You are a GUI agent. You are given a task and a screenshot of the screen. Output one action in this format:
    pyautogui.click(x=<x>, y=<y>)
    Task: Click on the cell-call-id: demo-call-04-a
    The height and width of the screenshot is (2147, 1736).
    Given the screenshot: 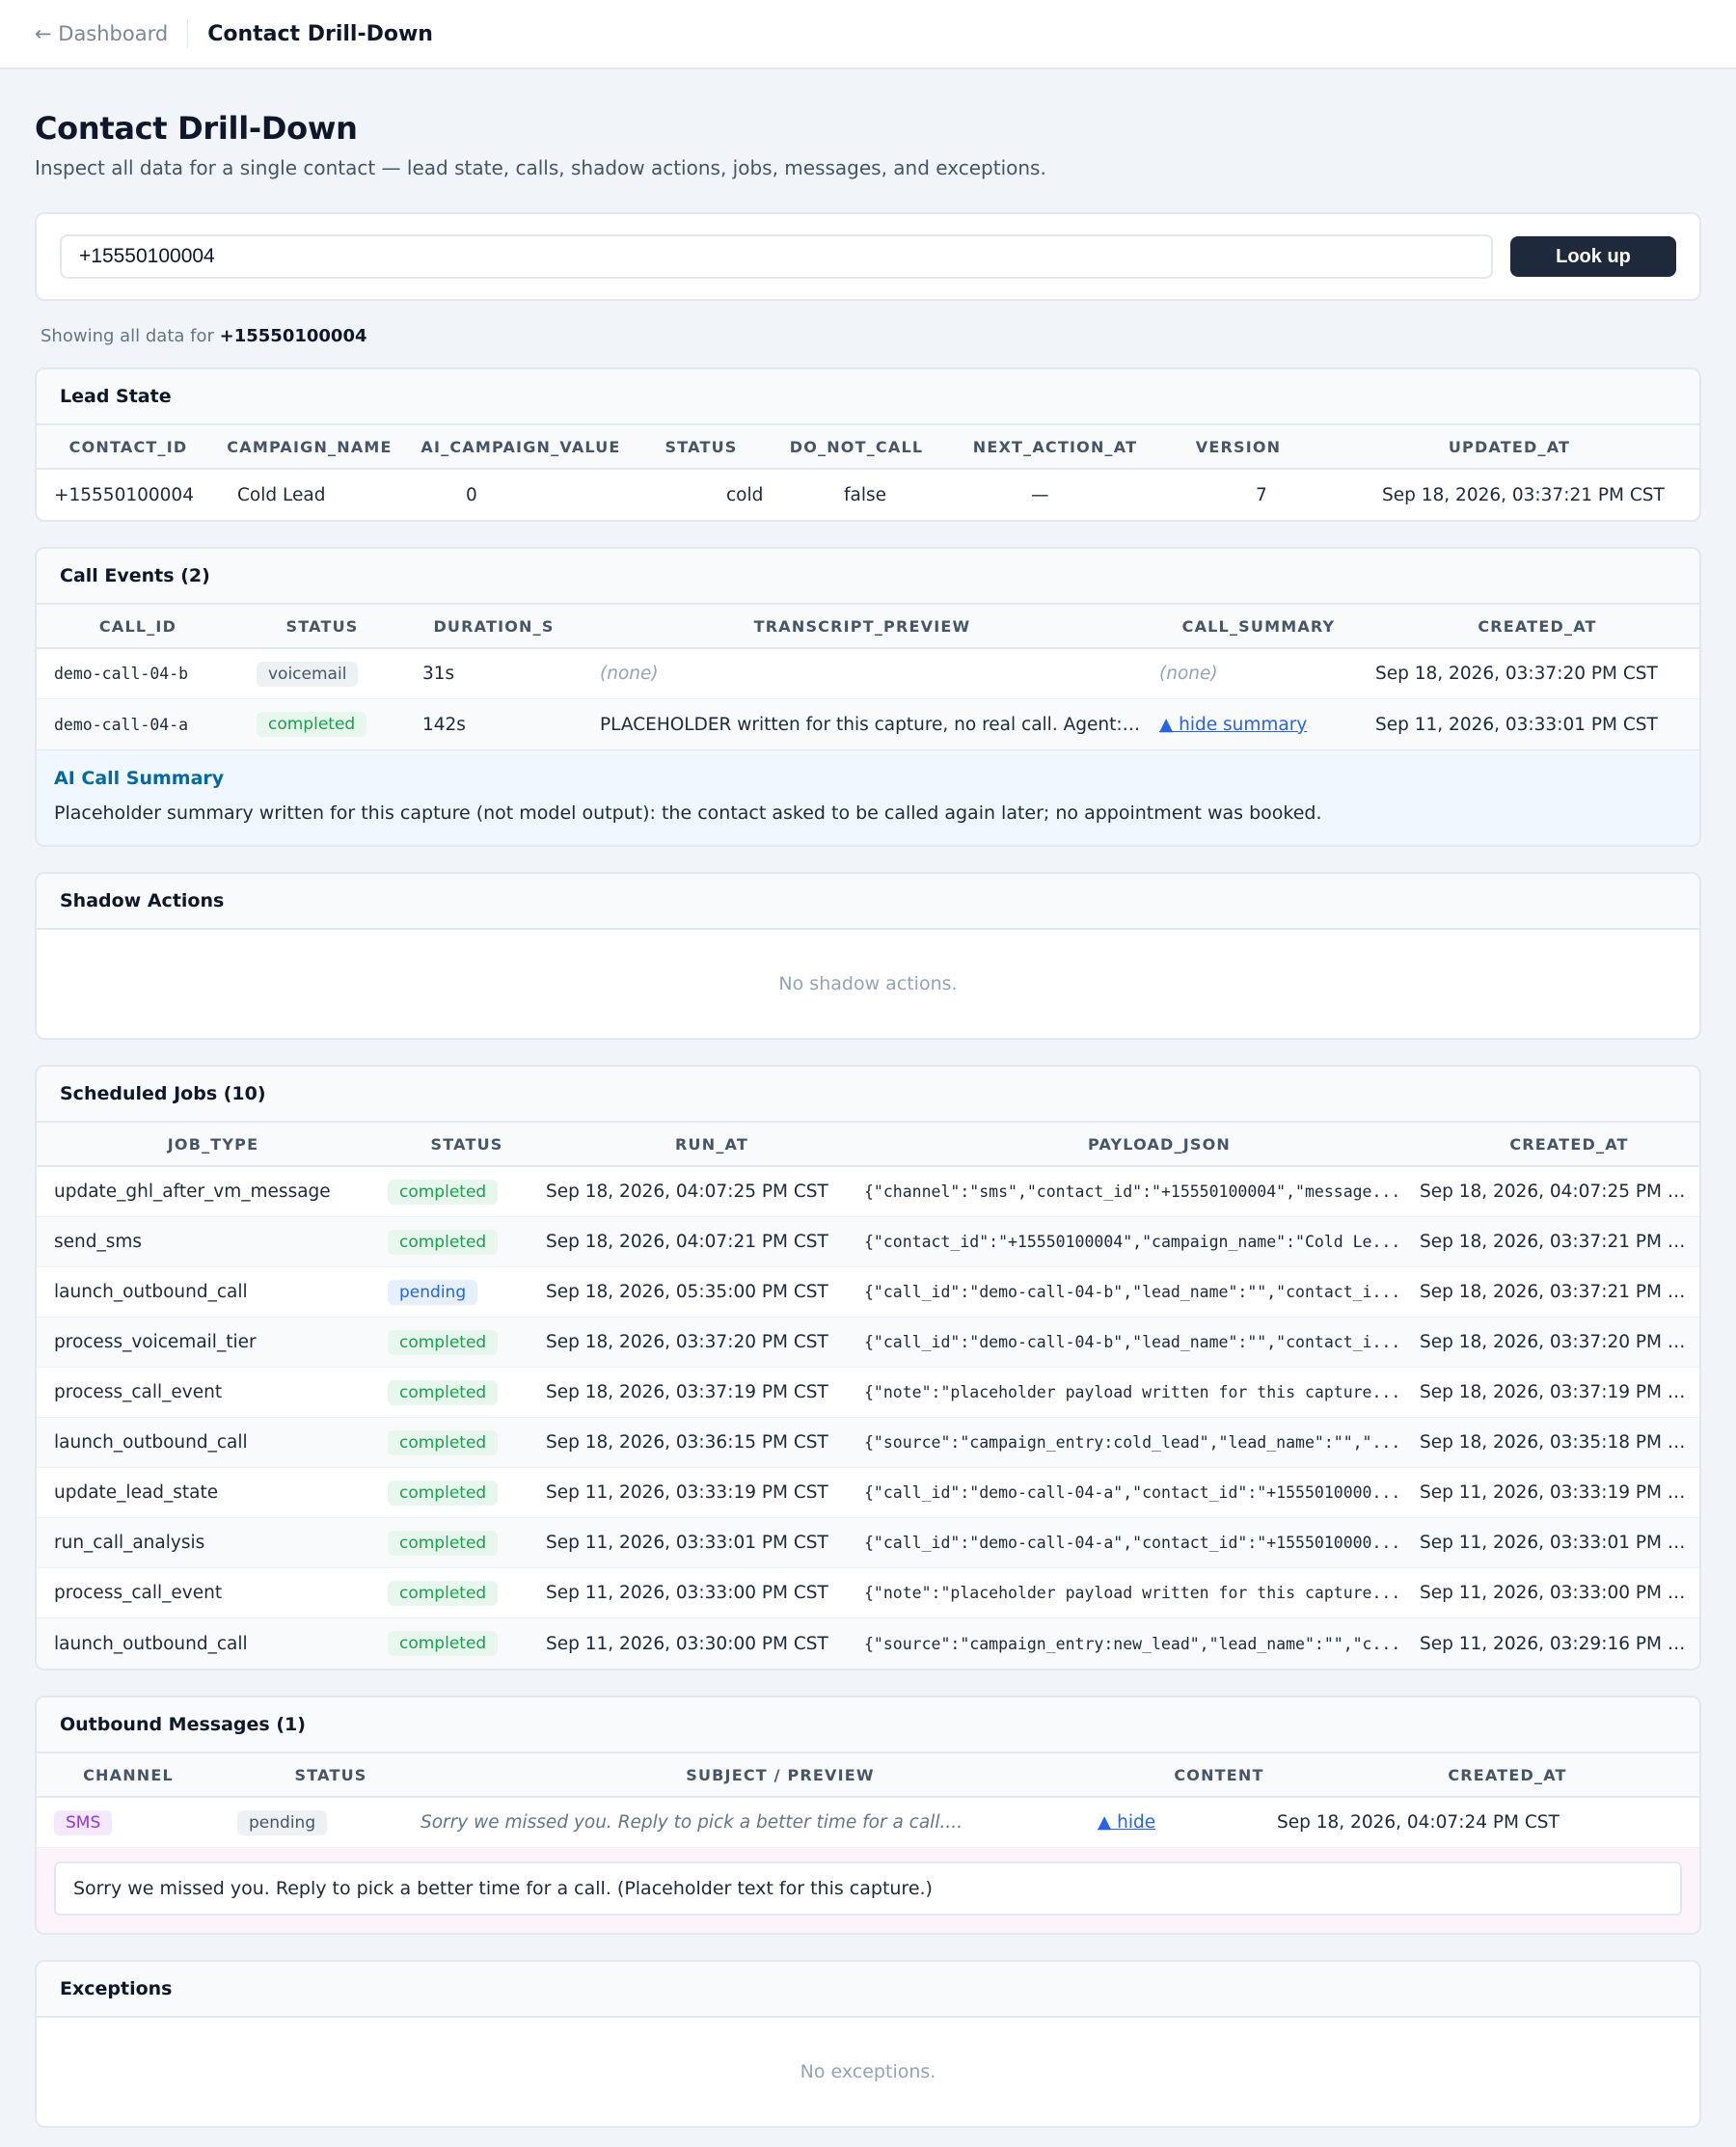 What is the action you would take?
    pyautogui.click(x=121, y=725)
    